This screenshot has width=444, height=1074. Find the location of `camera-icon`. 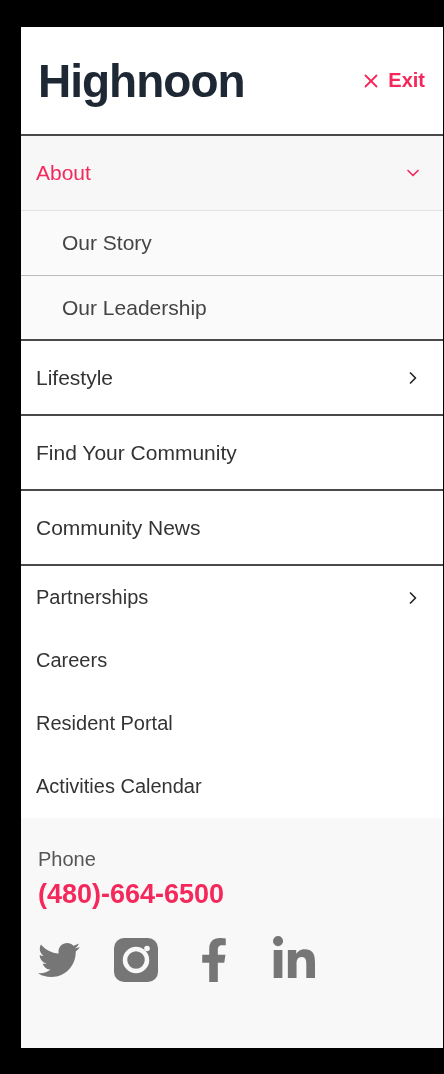

camera-icon is located at coordinates (136, 960).